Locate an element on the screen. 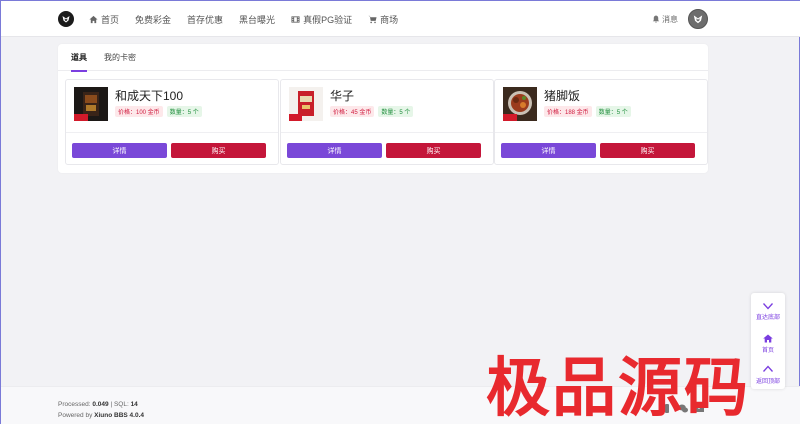  nav-item-label: 首存优惠 is located at coordinates (205, 19).